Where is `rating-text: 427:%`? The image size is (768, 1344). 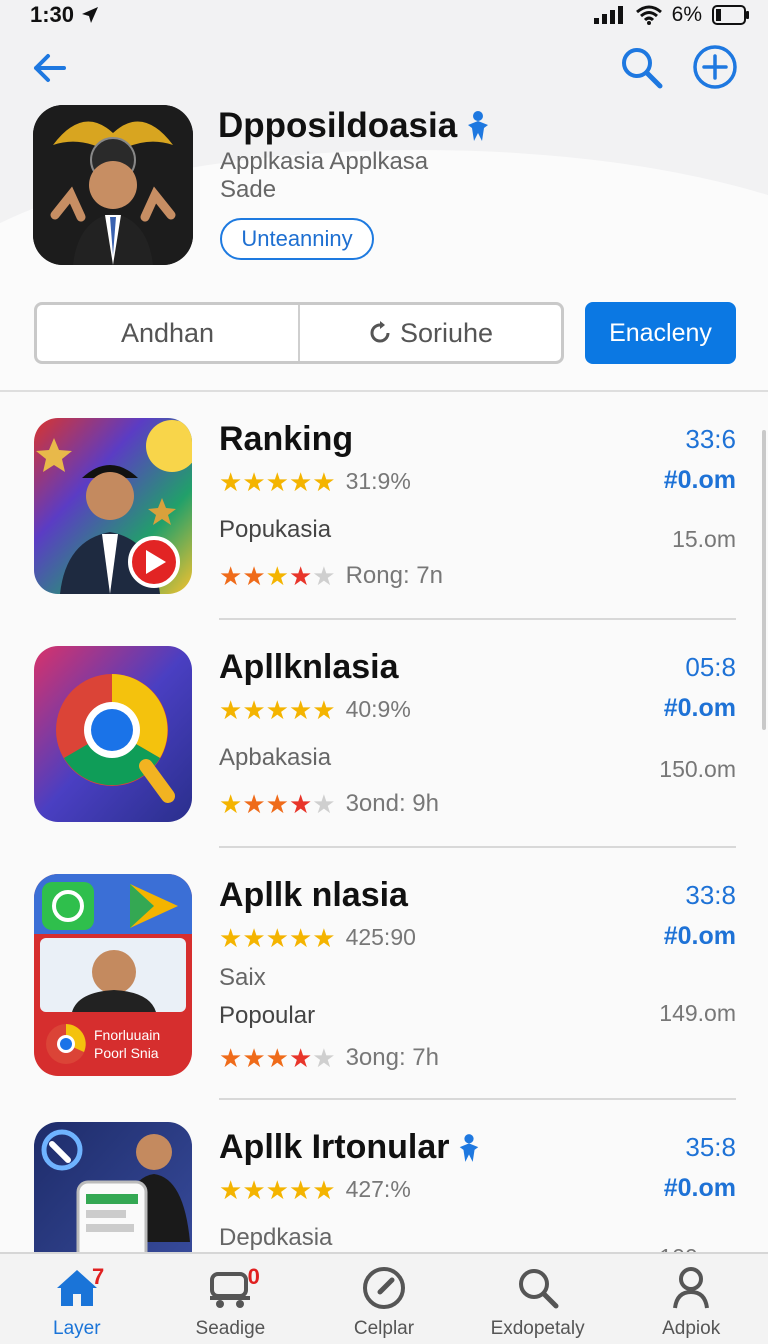 rating-text: 427:% is located at coordinates (378, 1189).